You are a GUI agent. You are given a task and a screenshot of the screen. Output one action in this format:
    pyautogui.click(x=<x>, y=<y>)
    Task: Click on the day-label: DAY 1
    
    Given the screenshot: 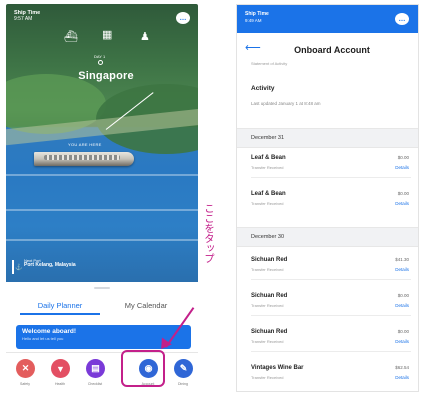 What is the action you would take?
    pyautogui.click(x=100, y=56)
    